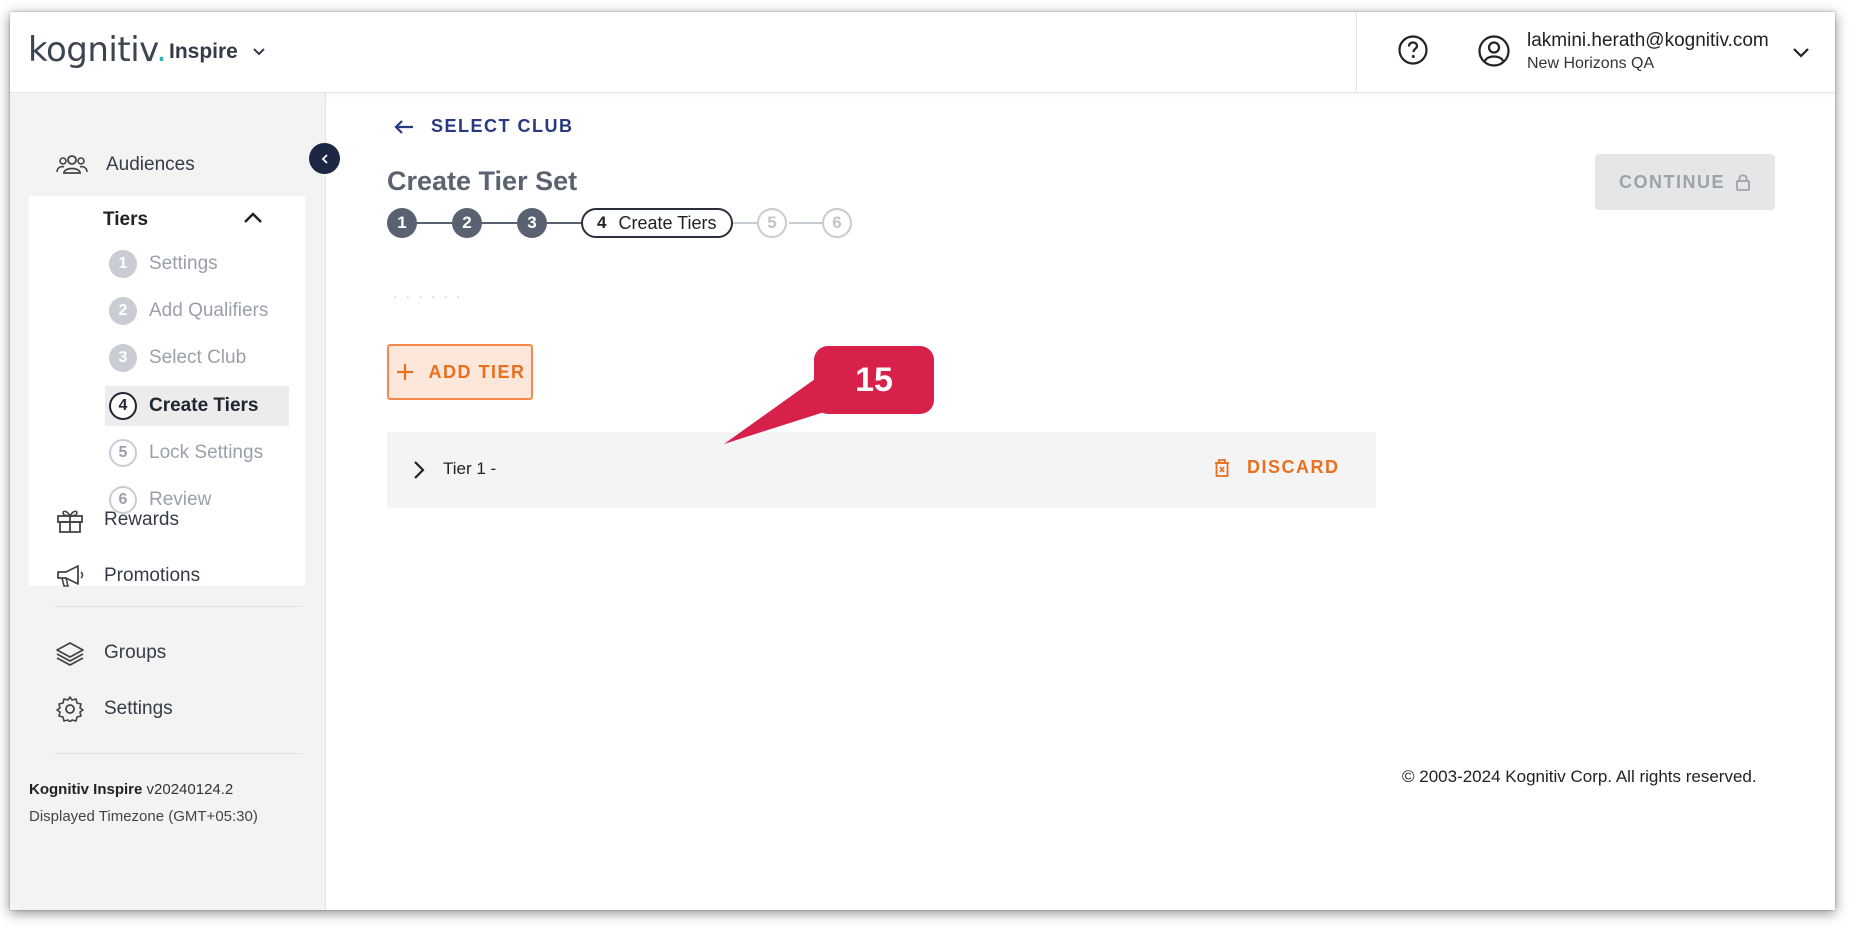  I want to click on step-callout-badge: 15, so click(874, 380).